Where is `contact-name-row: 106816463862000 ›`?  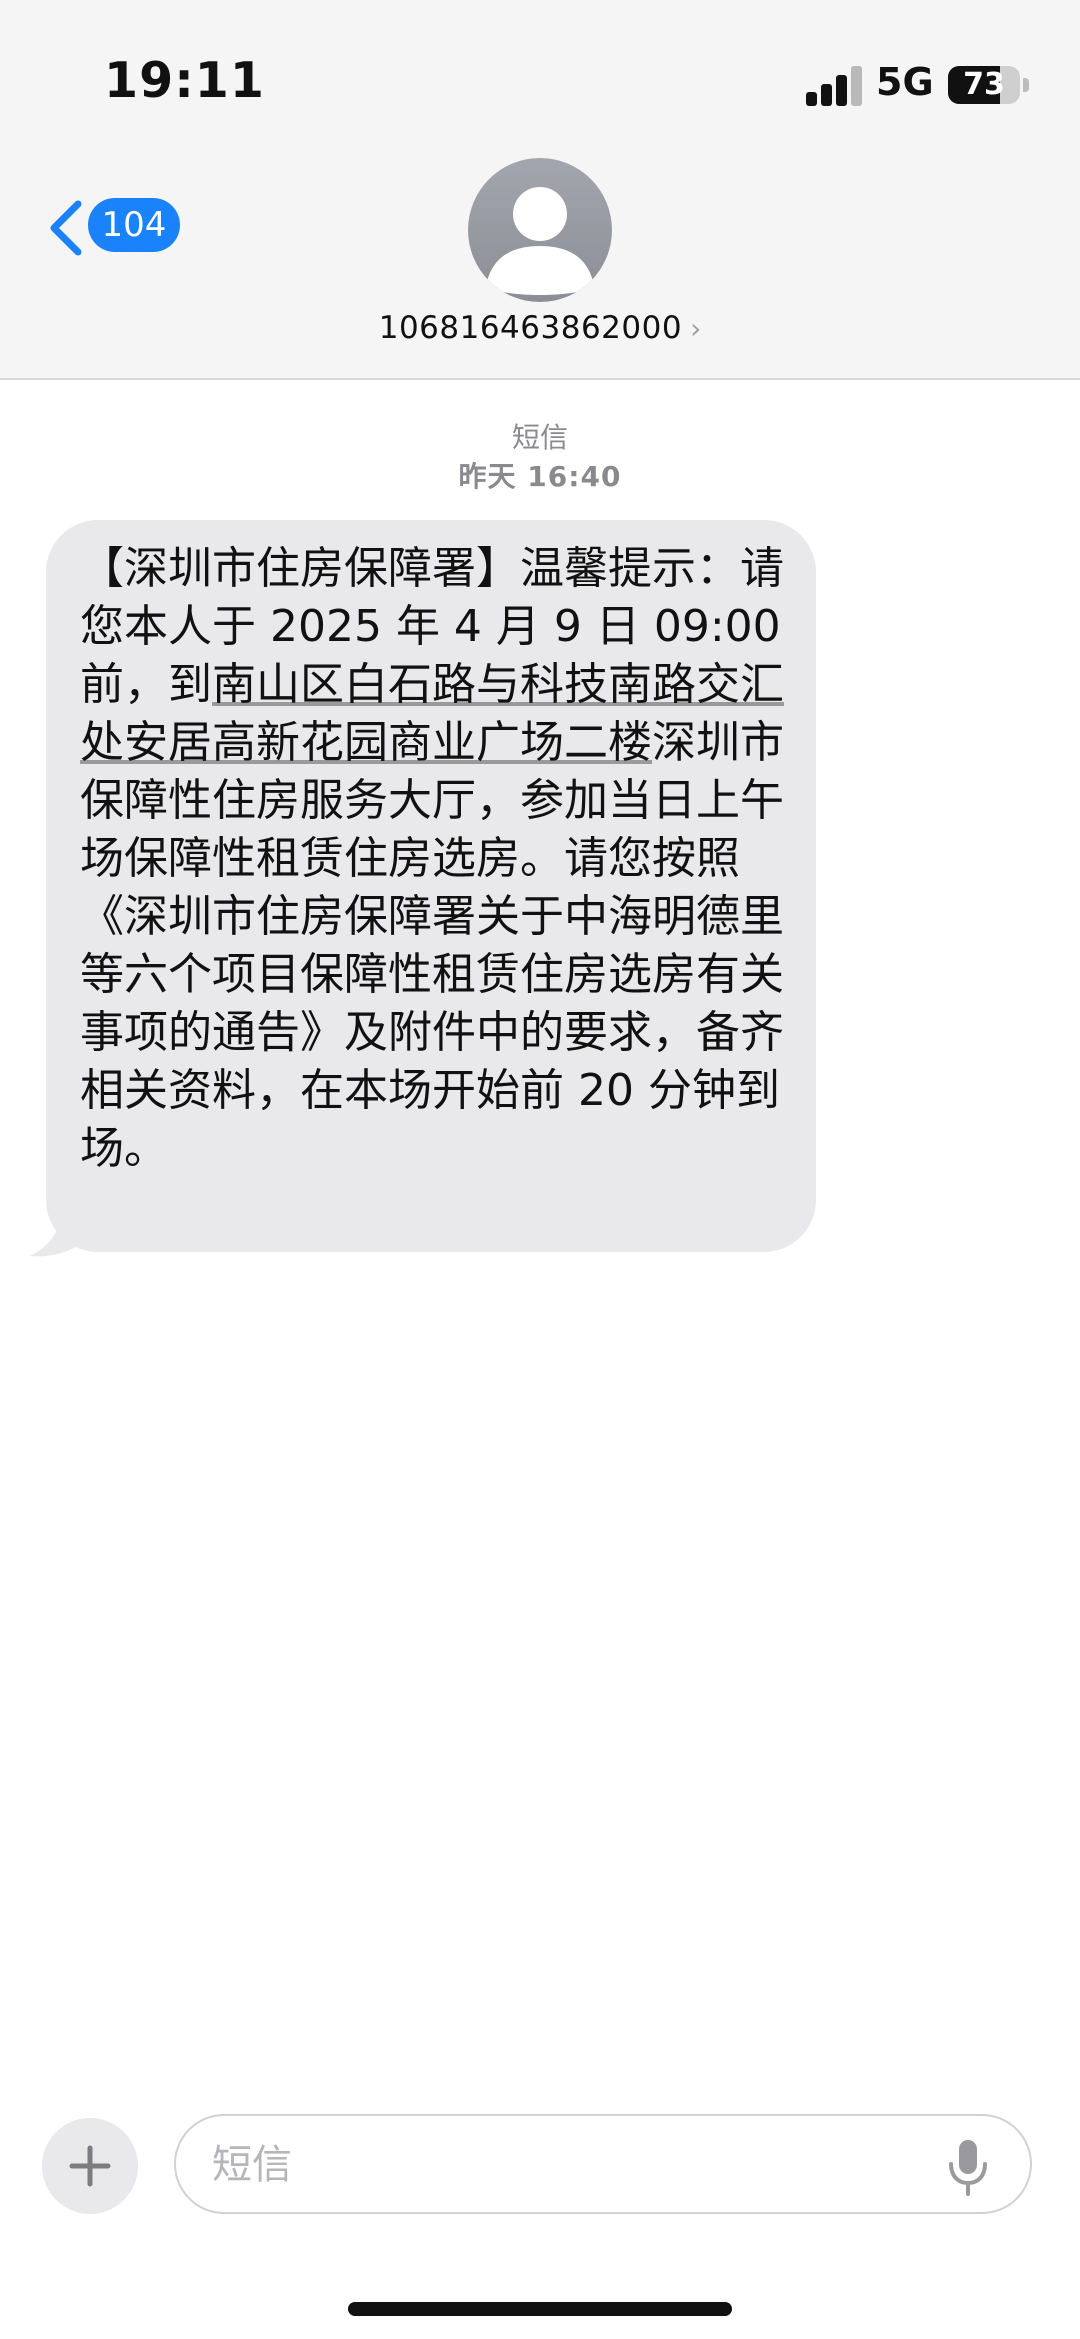
contact-name-row: 106816463862000 › is located at coordinates (540, 328).